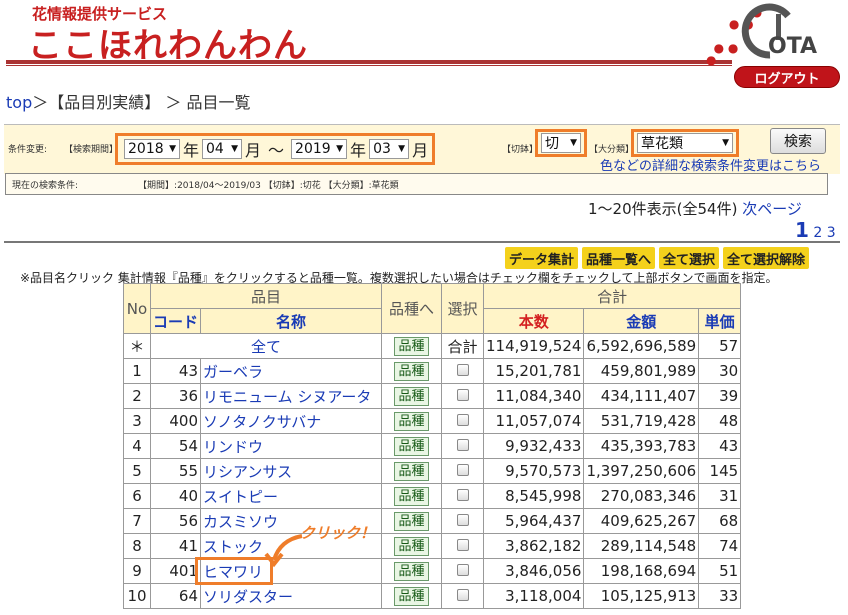  What do you see at coordinates (432, 346) in the screenshot?
I see `table-row-total: ＊ 全て 品種 合計 114,919,524 6,592,696,589 57` at bounding box center [432, 346].